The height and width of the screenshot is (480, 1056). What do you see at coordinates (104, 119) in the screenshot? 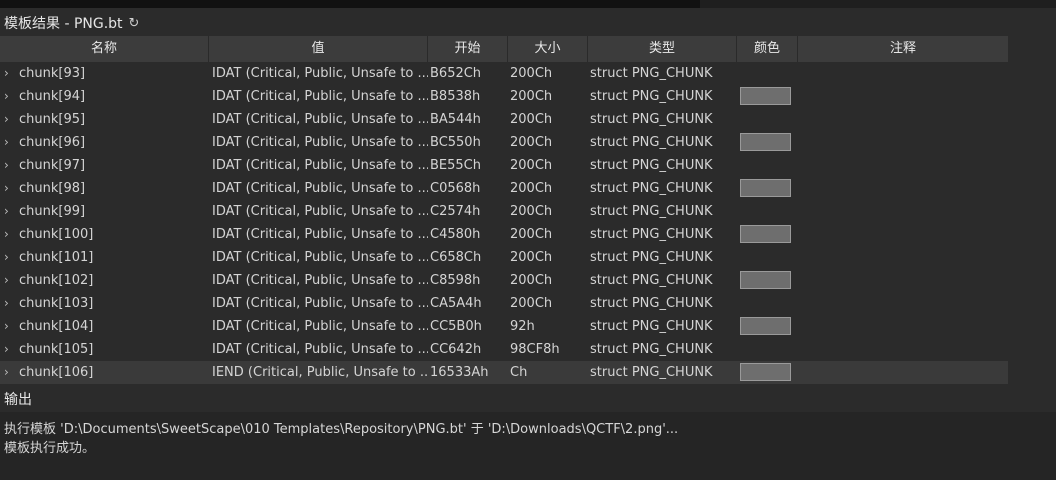
I see `cell-name: › chunk[95]` at bounding box center [104, 119].